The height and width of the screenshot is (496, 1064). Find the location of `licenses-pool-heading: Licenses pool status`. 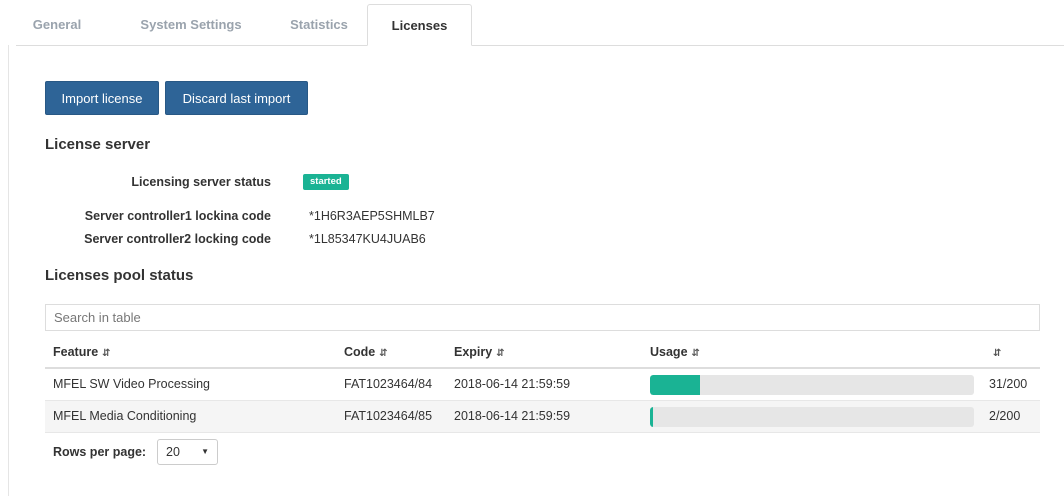

licenses-pool-heading: Licenses pool status is located at coordinates (119, 275).